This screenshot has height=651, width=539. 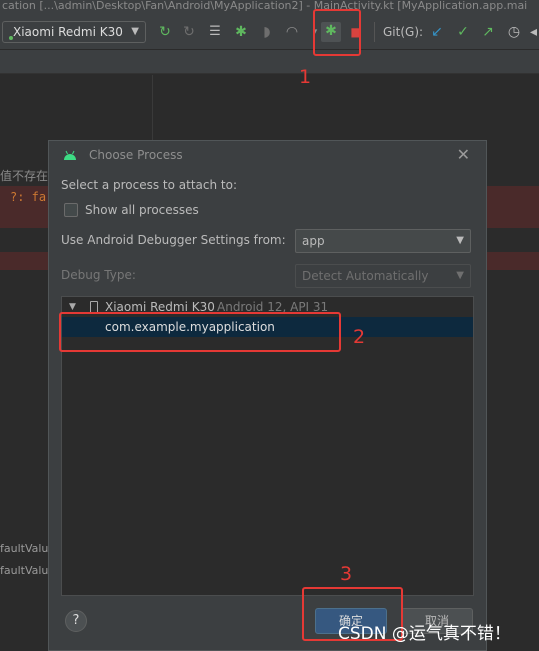 I want to click on annotation-number-3: 3, so click(x=346, y=574).